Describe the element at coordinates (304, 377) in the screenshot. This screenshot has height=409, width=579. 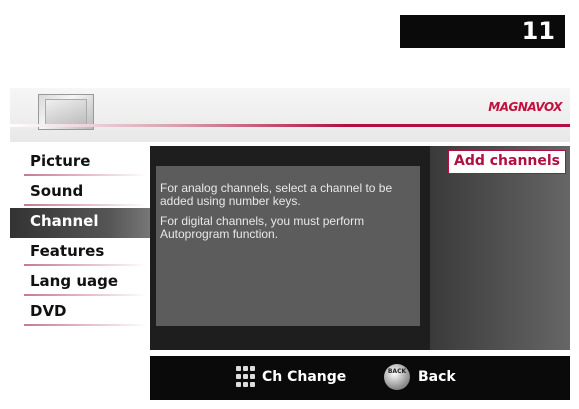
I see `ch-change-label: Ch Change` at that location.